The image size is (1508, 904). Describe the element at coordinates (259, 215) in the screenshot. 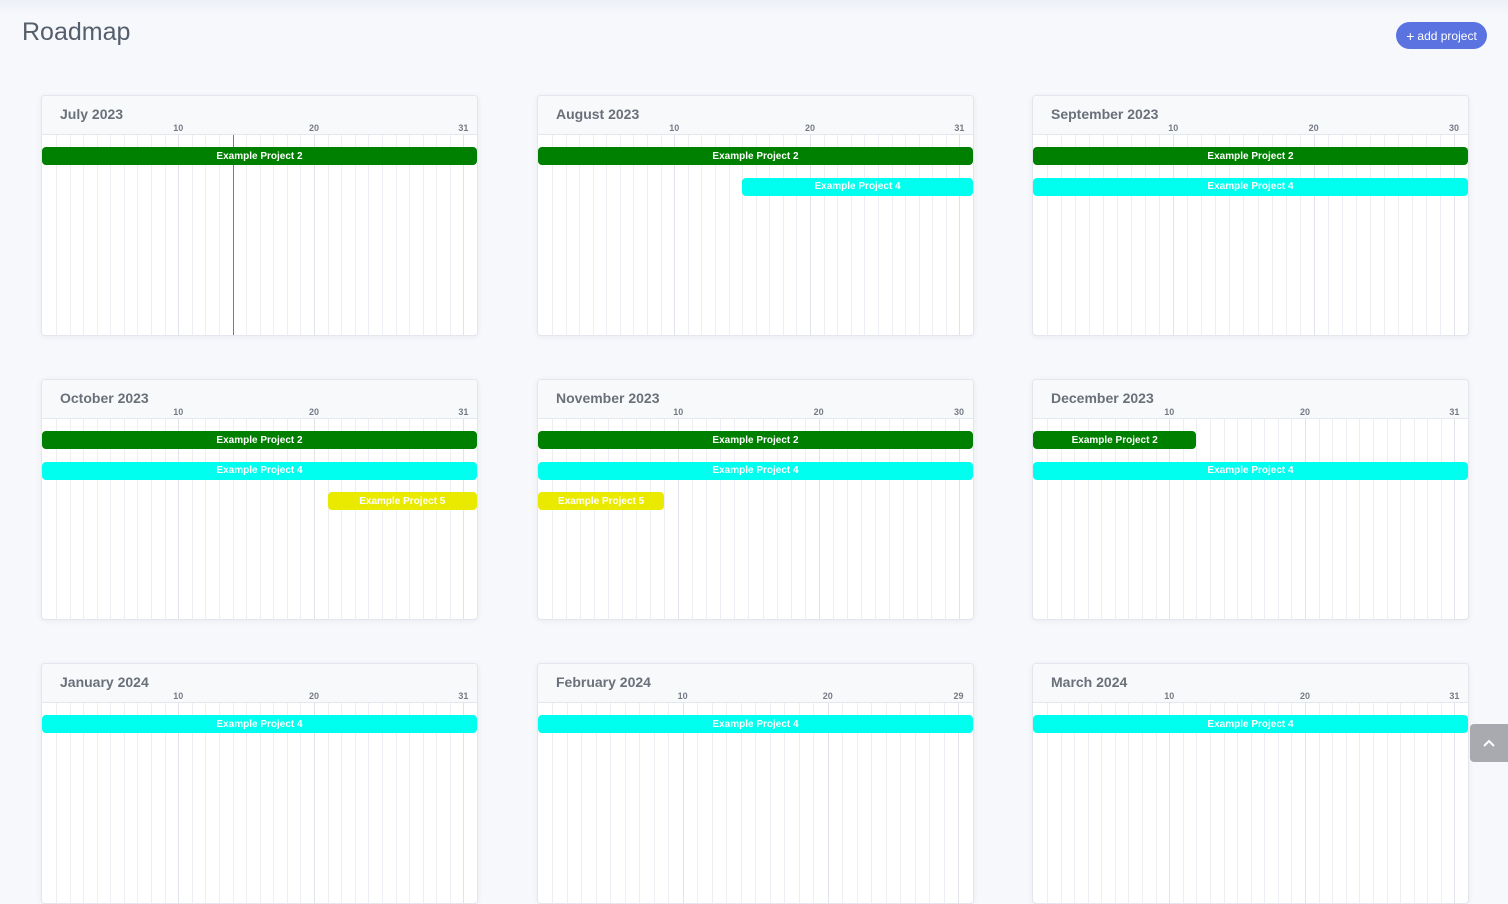

I see `month-card: July 2023 10 20 31 Example Project 2` at that location.